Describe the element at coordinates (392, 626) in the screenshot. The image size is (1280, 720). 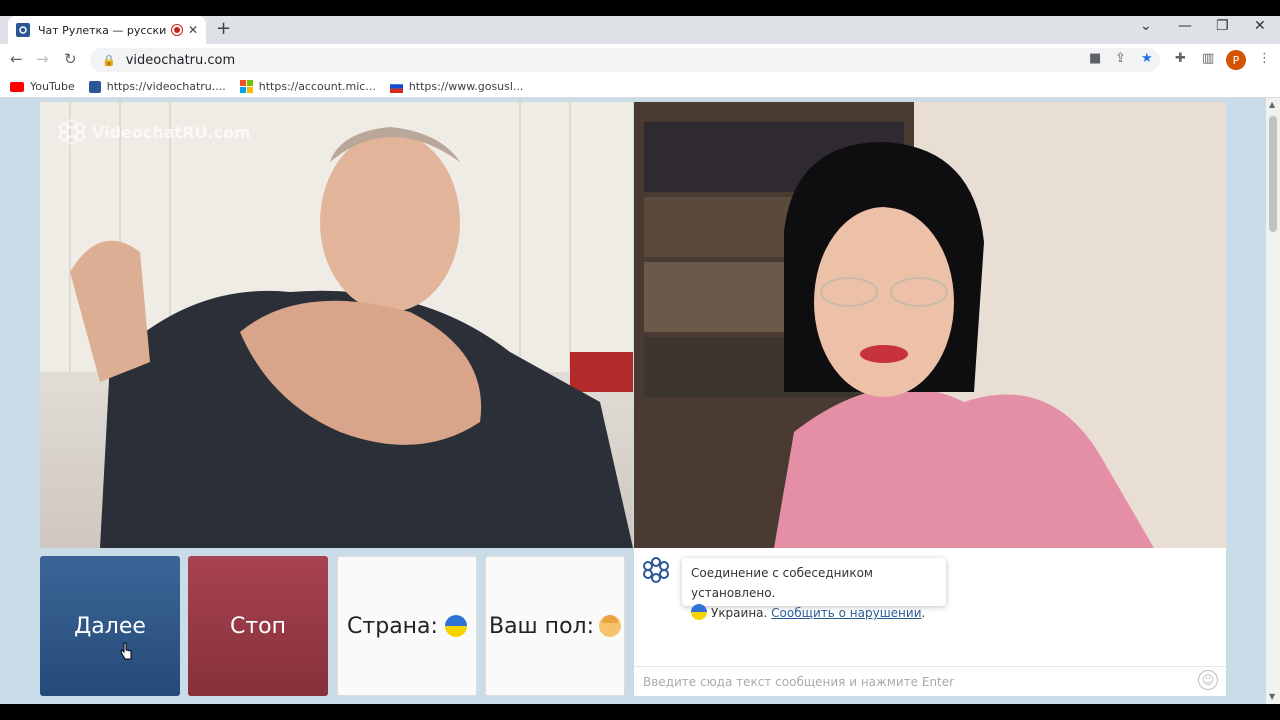
I see `country-label: Страна:` at that location.